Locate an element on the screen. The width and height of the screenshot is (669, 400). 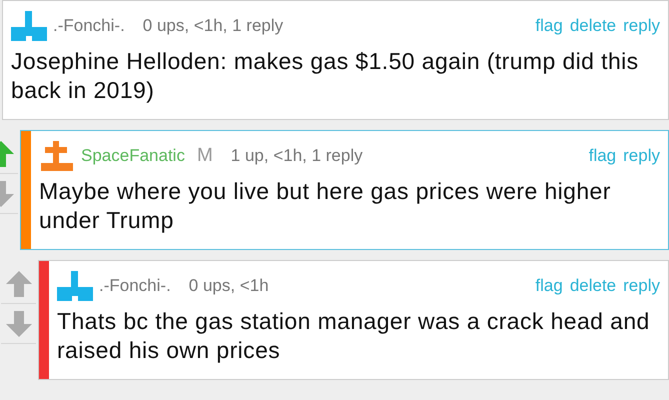
comment-text: Maybe where you live but here gas prices were higher under Trump is located at coordinates (325, 206).